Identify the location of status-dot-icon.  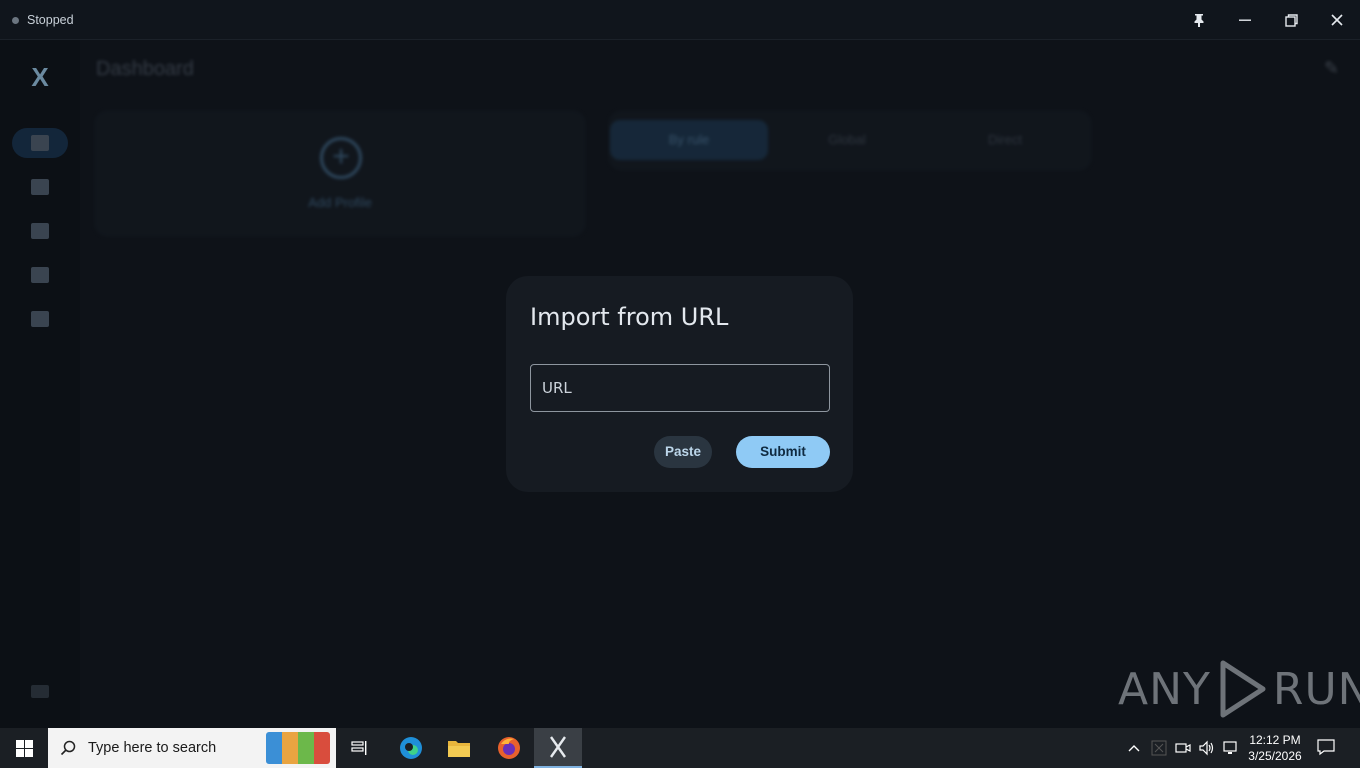
(15, 20).